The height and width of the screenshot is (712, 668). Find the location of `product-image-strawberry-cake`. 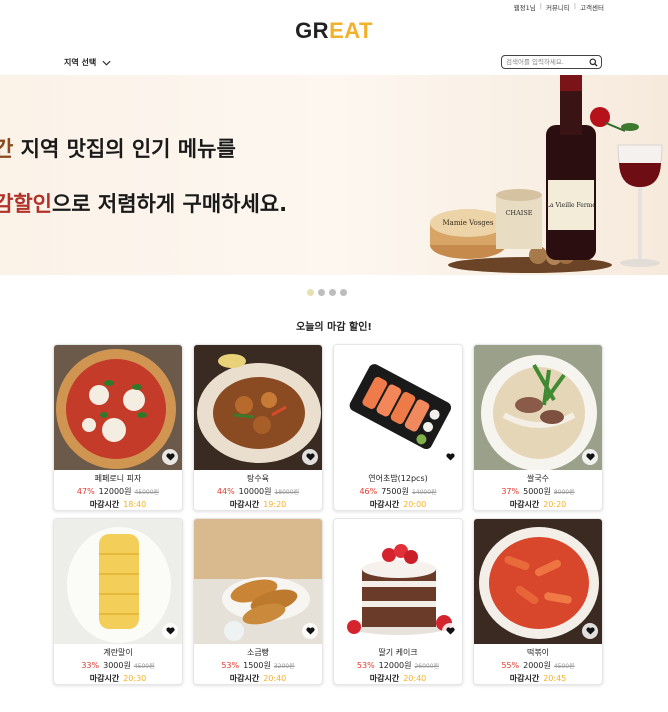

product-image-strawberry-cake is located at coordinates (398, 581).